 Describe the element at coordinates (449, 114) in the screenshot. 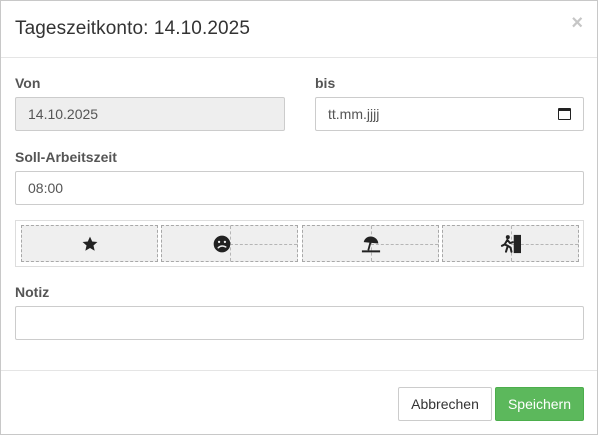

I see `bis-date-input: tt.mm.jjjj` at that location.